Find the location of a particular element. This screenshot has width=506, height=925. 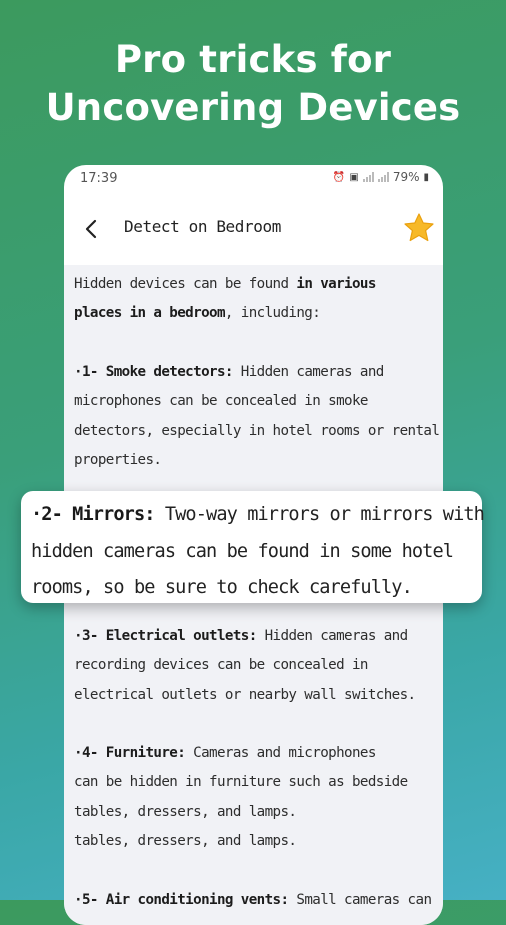

app-bar: Detect on Bedroom is located at coordinates (253, 229).